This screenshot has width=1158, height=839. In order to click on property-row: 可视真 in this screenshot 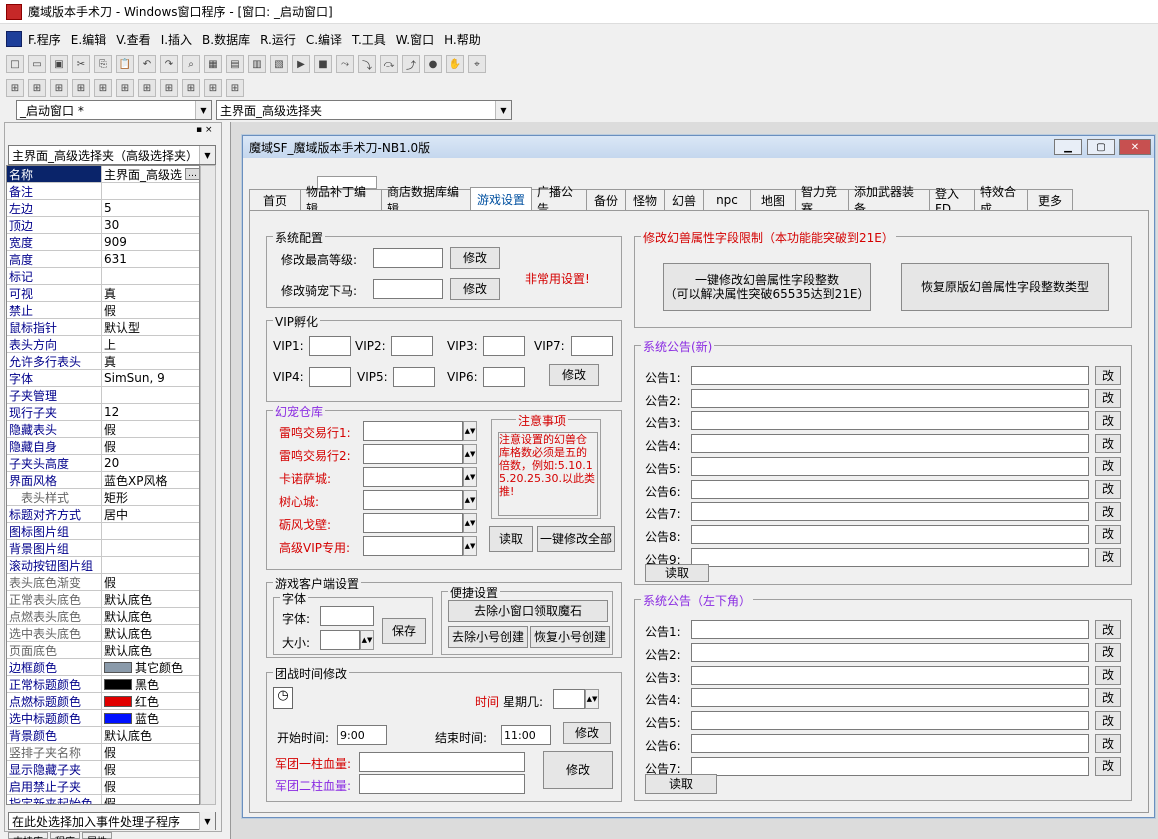, I will do `click(103, 293)`.